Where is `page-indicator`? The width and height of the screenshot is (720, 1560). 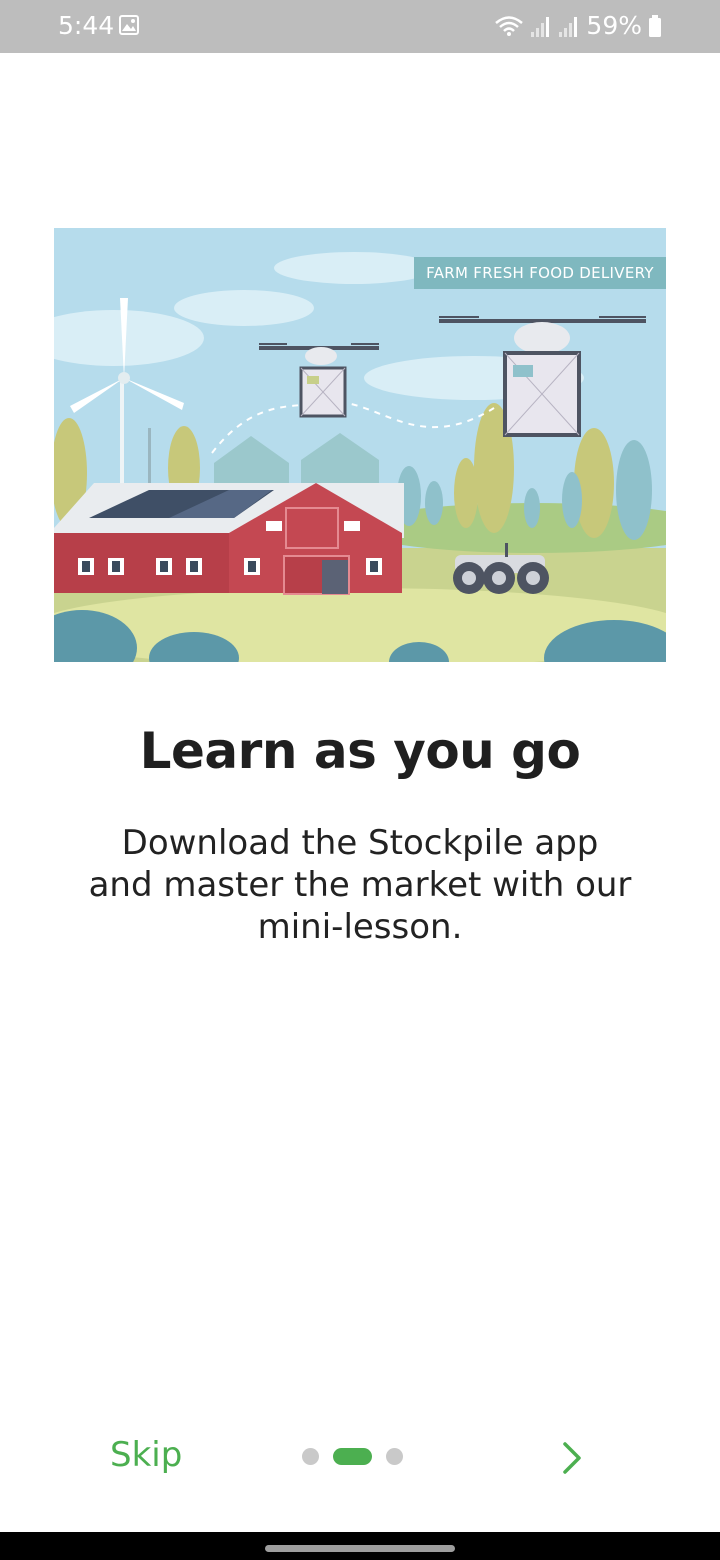
page-indicator is located at coordinates (352, 1456).